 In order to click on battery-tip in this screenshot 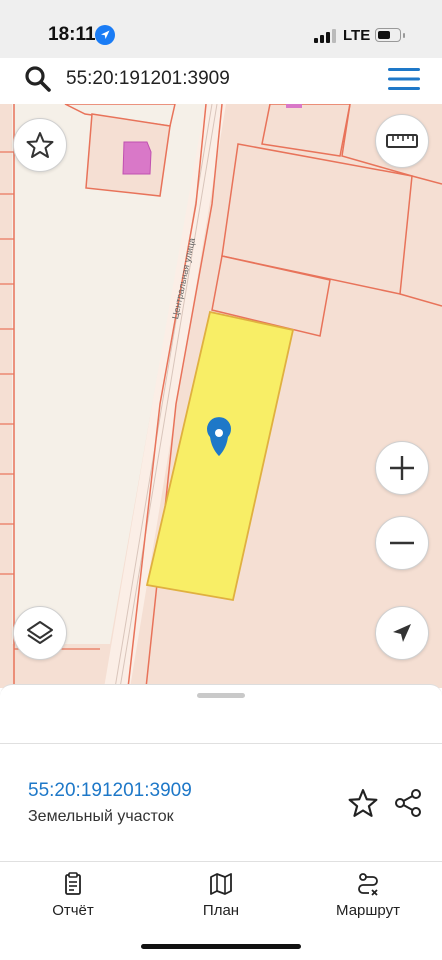, I will do `click(404, 35)`.